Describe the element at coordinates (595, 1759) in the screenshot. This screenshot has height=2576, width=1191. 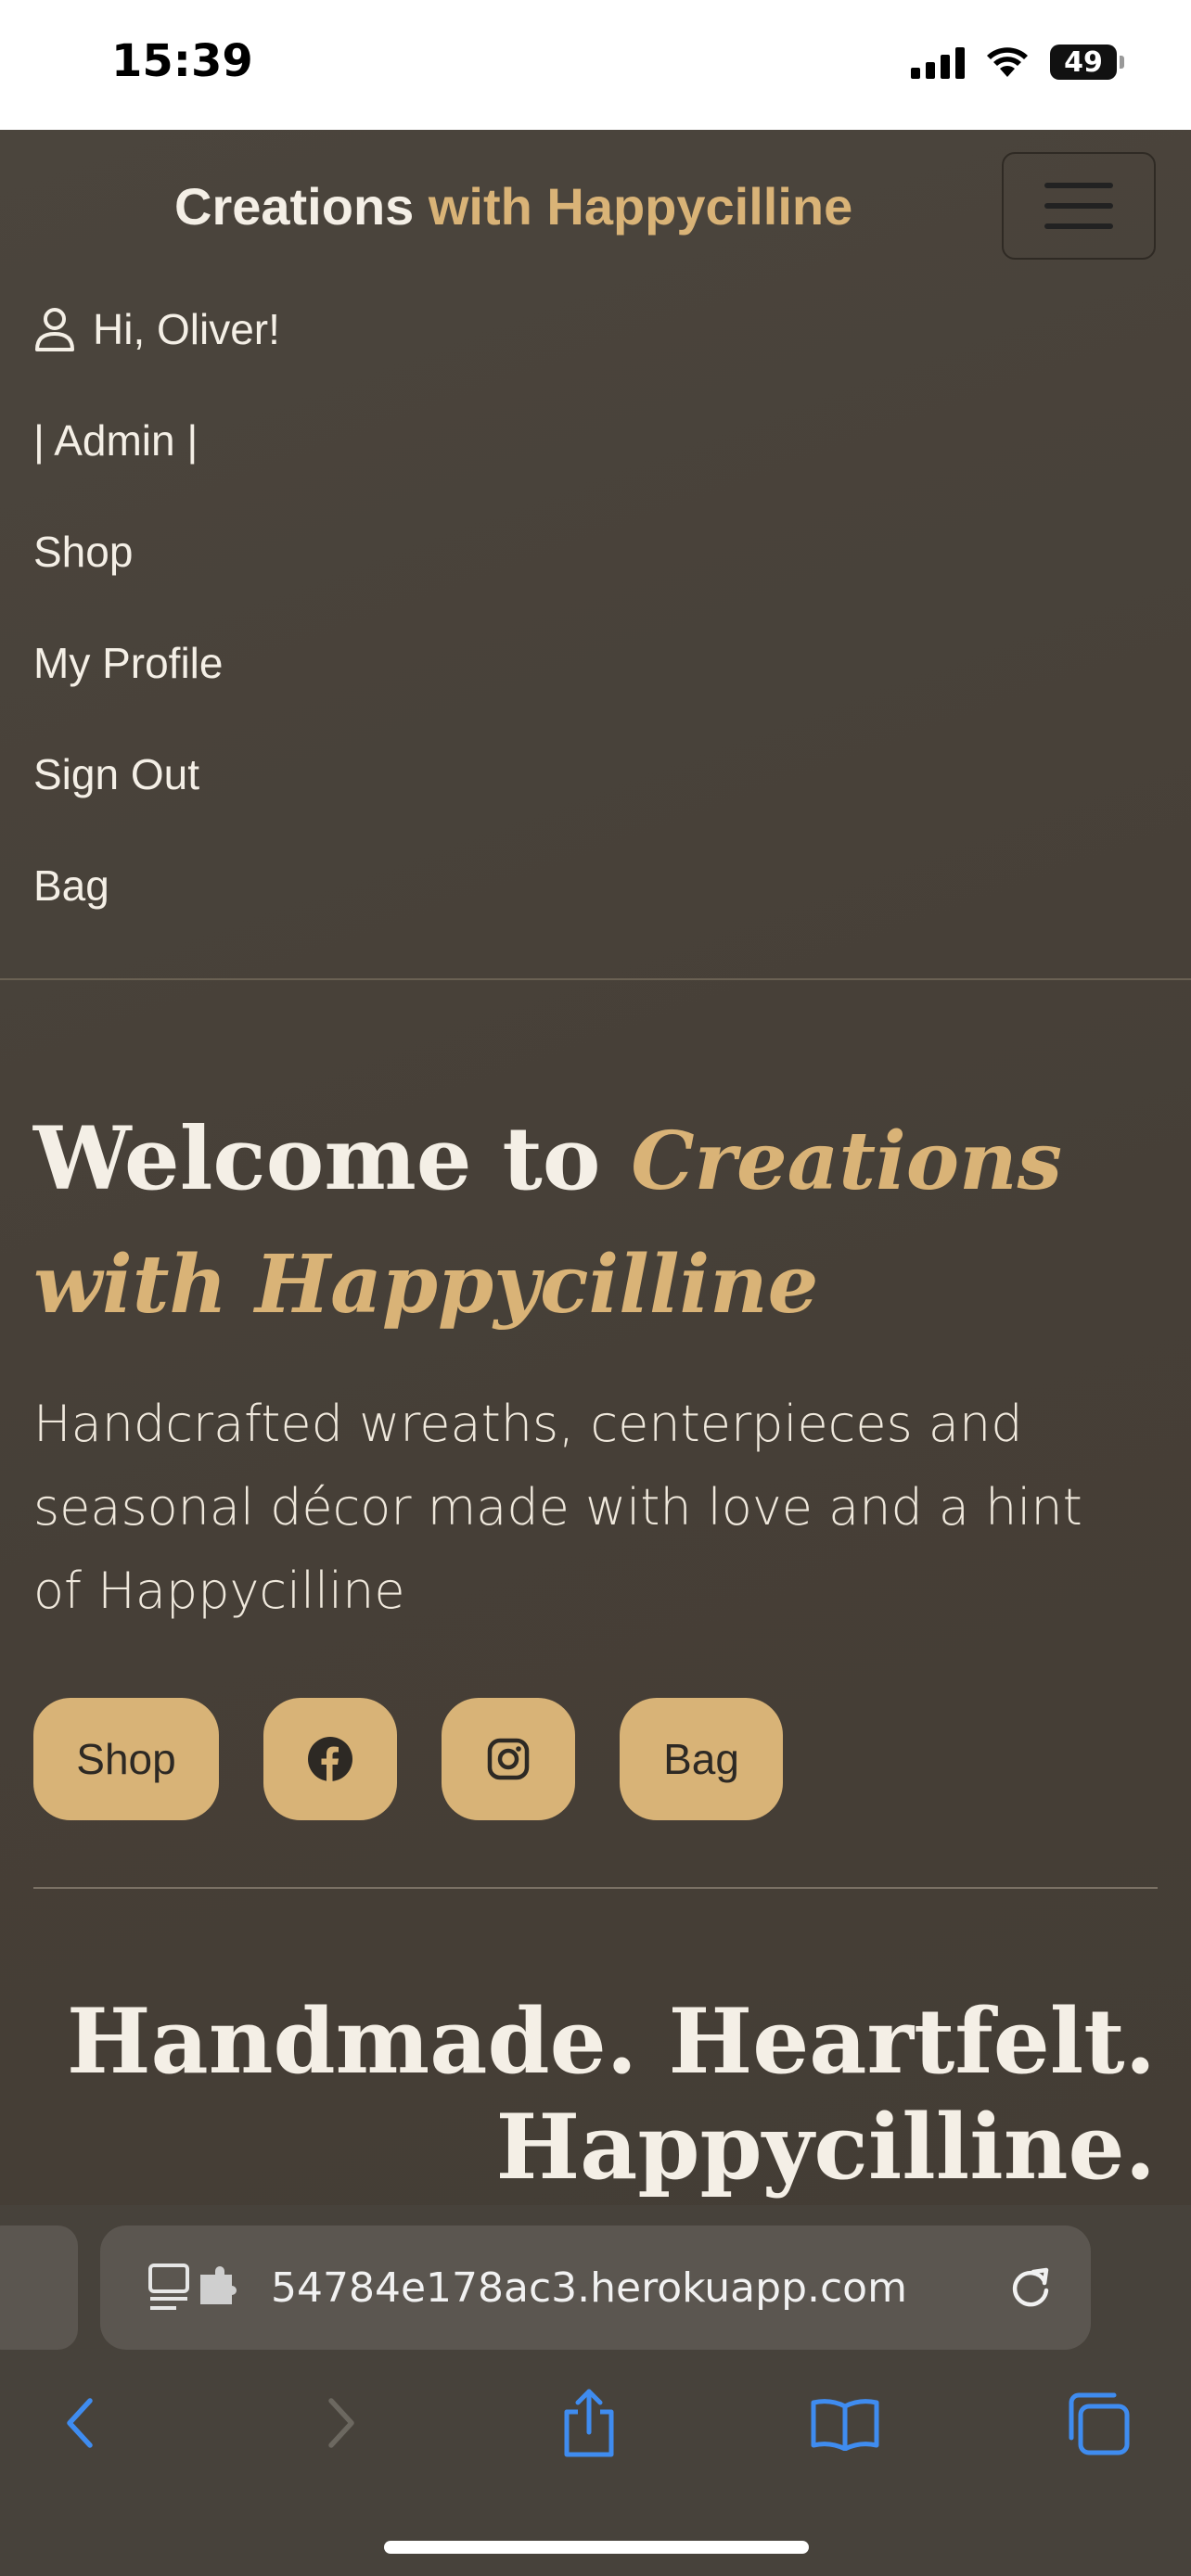
I see `hero-buttons: Shop Bag` at that location.